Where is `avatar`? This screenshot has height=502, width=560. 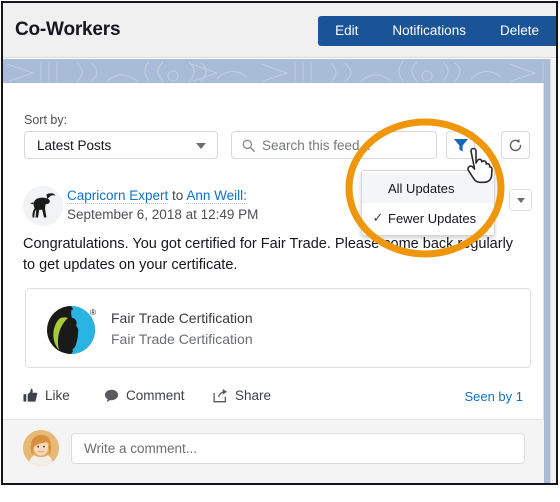
avatar is located at coordinates (43, 206).